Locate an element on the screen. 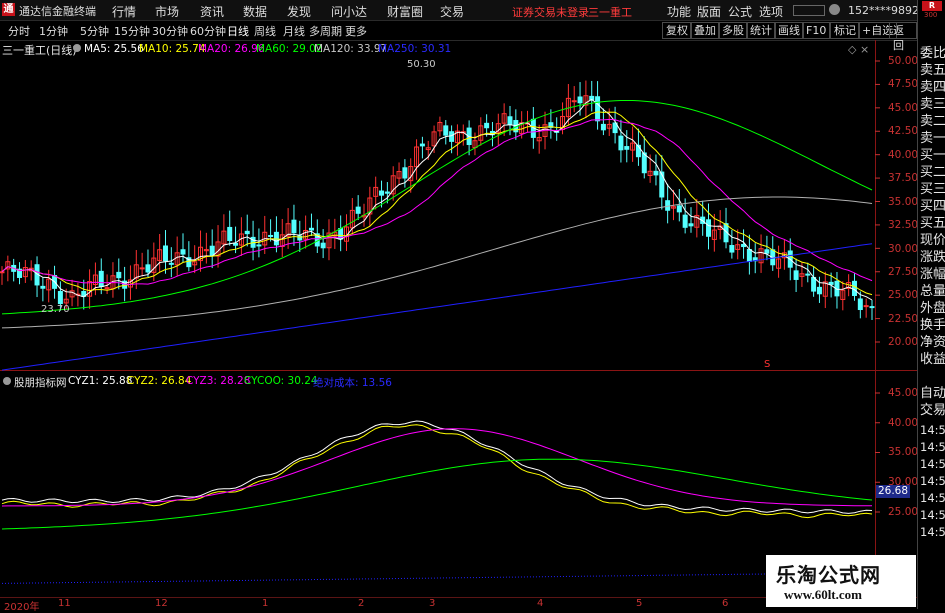 The height and width of the screenshot is (613, 945). quote-tab-14: 总量 is located at coordinates (932, 291).